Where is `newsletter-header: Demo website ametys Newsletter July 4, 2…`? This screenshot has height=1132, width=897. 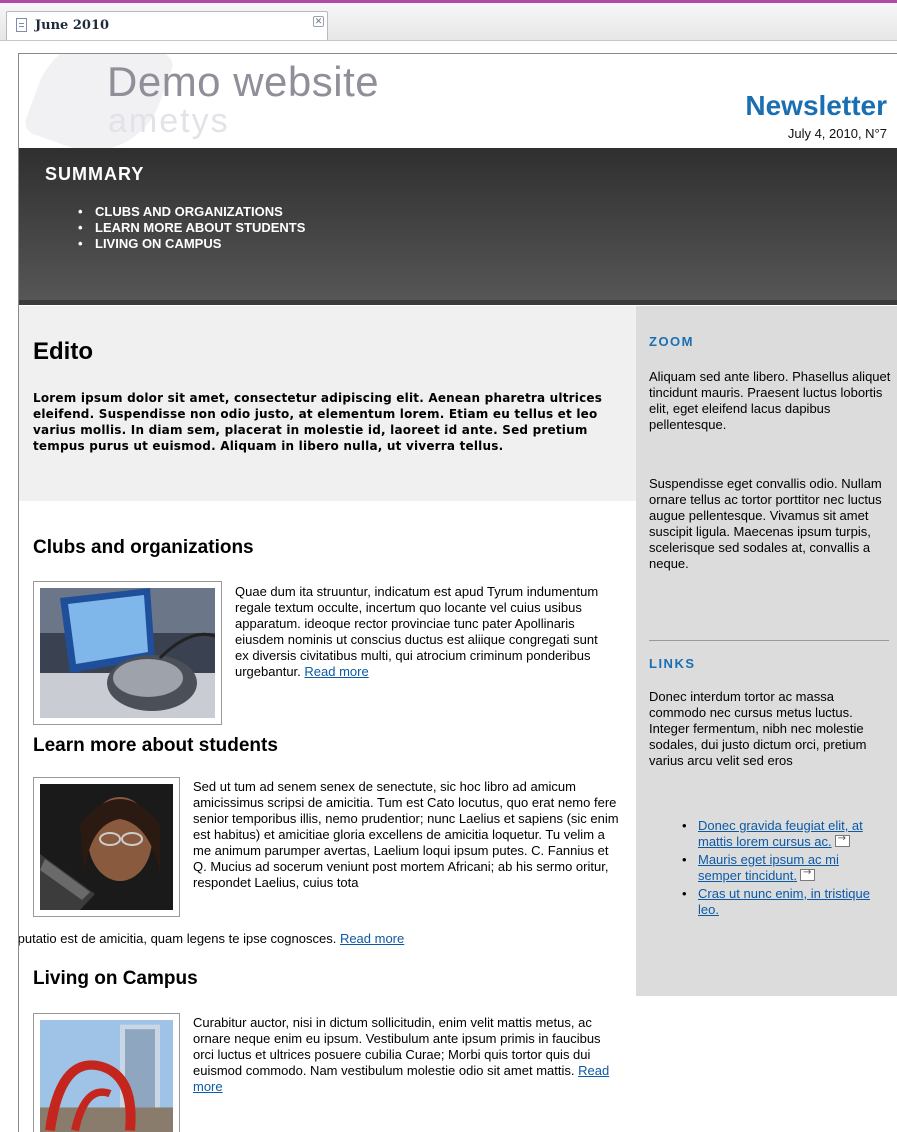 newsletter-header: Demo website ametys Newsletter July 4, 2… is located at coordinates (458, 101).